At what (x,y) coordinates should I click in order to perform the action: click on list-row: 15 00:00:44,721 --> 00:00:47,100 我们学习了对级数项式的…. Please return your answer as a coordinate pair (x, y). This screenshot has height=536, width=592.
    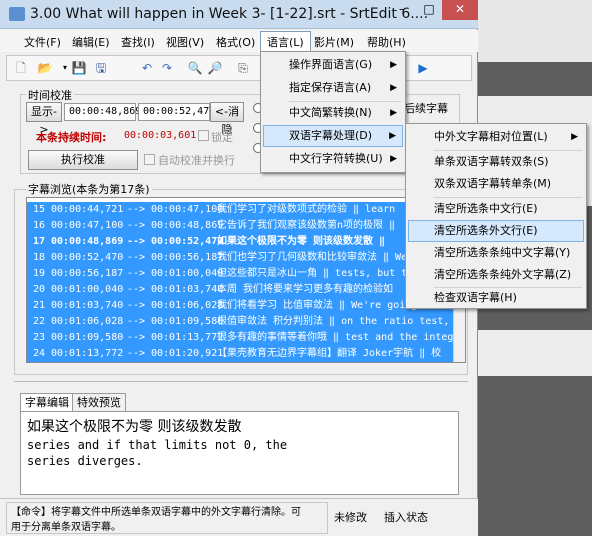
    Looking at the image, I should click on (240, 210).